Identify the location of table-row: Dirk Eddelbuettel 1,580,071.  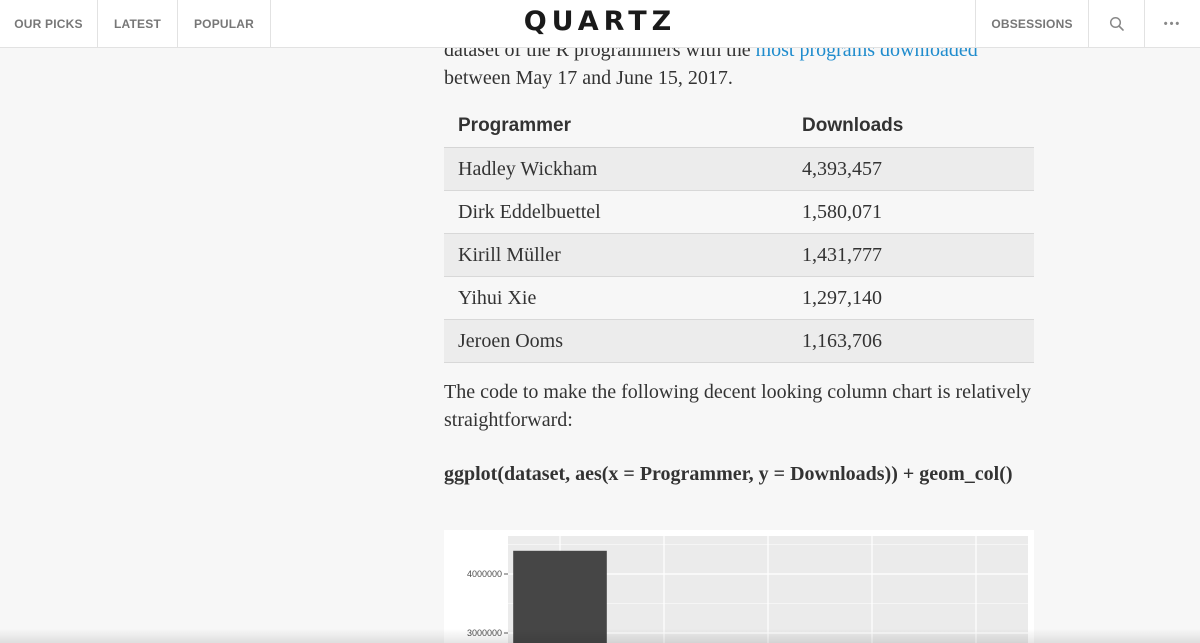
(739, 212).